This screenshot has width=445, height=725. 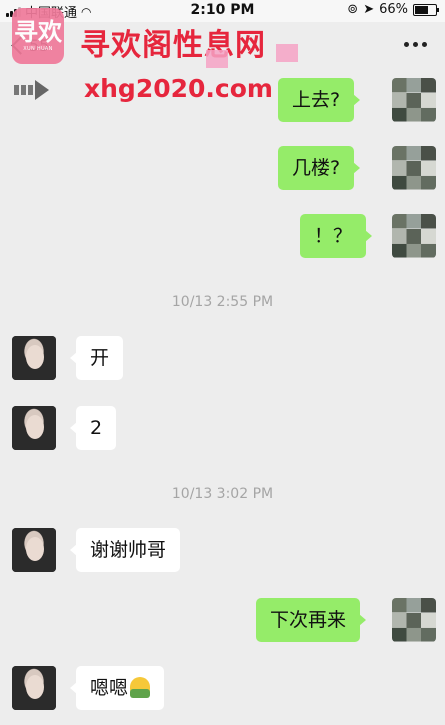 What do you see at coordinates (222, 302) in the screenshot?
I see `message-timestamp: 10/13 2:55 PM` at bounding box center [222, 302].